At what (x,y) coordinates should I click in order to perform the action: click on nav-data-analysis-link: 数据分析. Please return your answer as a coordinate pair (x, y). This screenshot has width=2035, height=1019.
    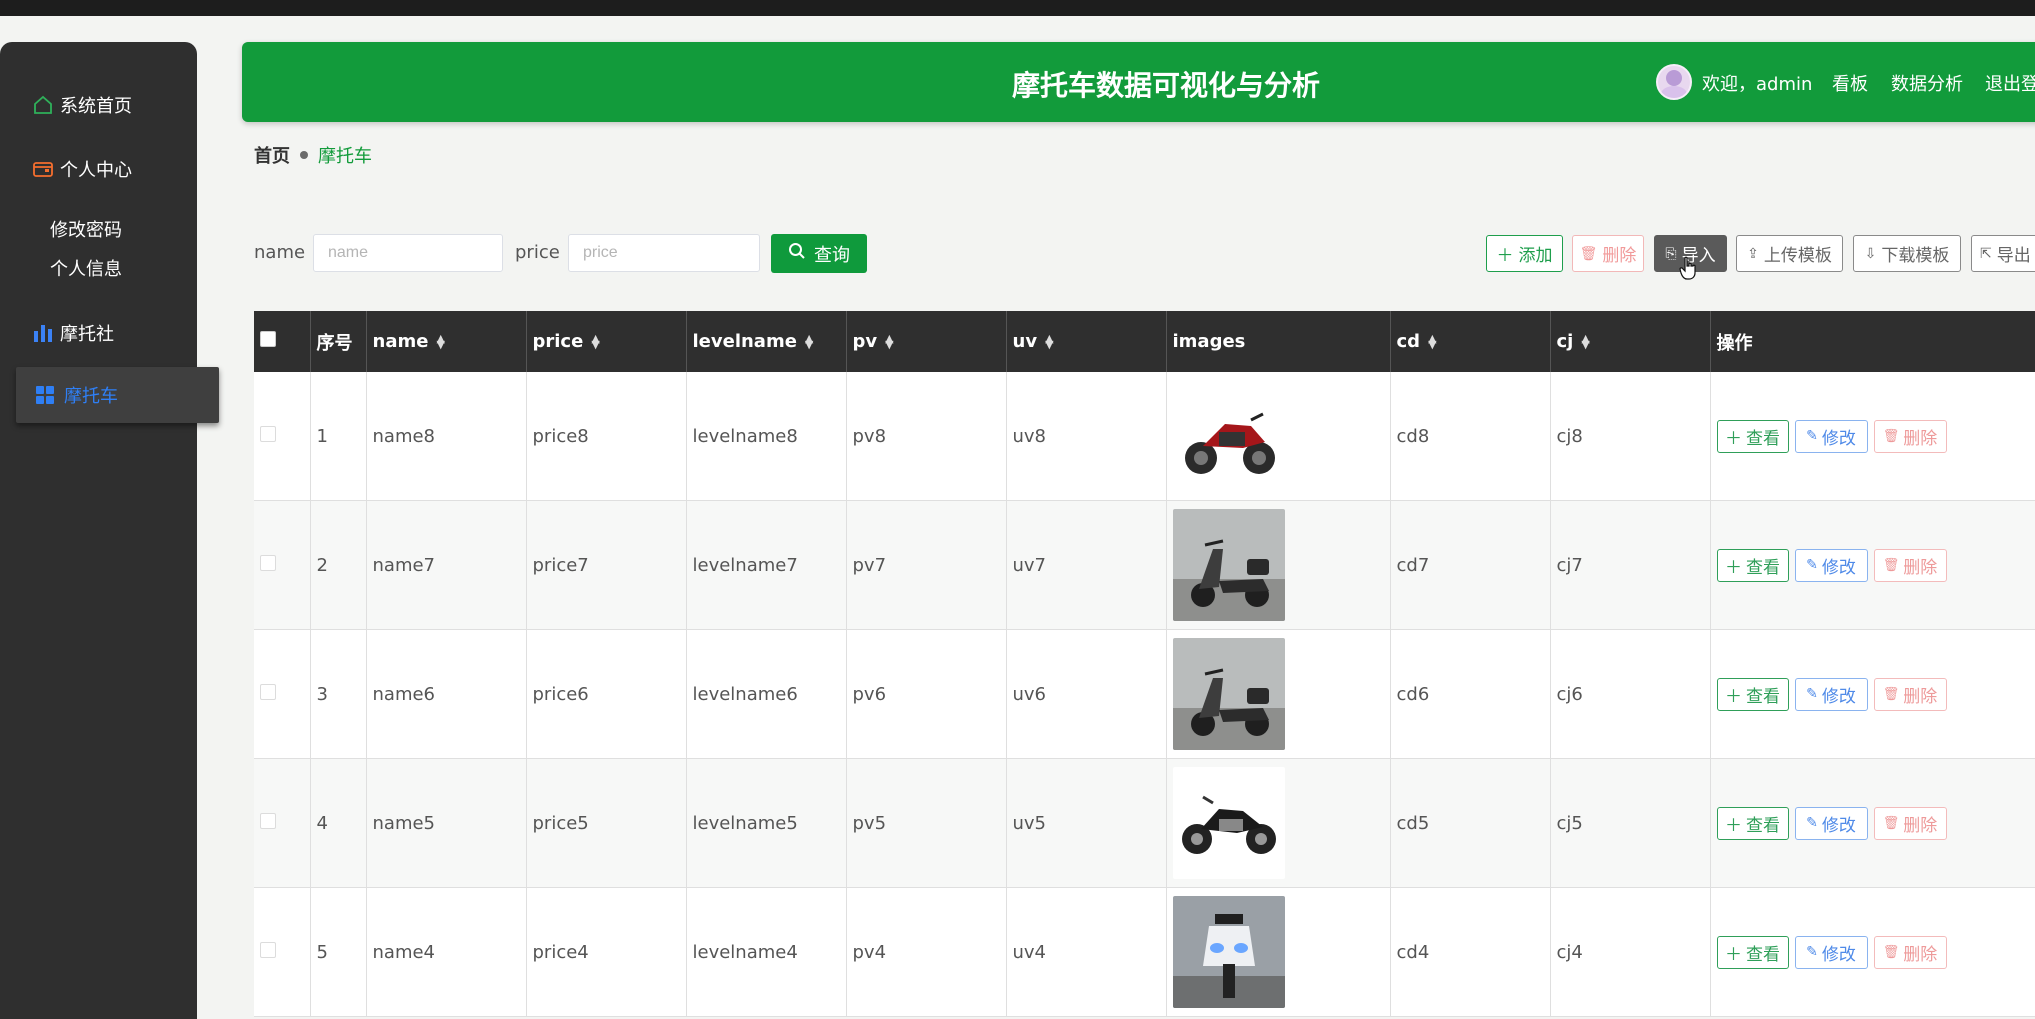
    Looking at the image, I should click on (1927, 83).